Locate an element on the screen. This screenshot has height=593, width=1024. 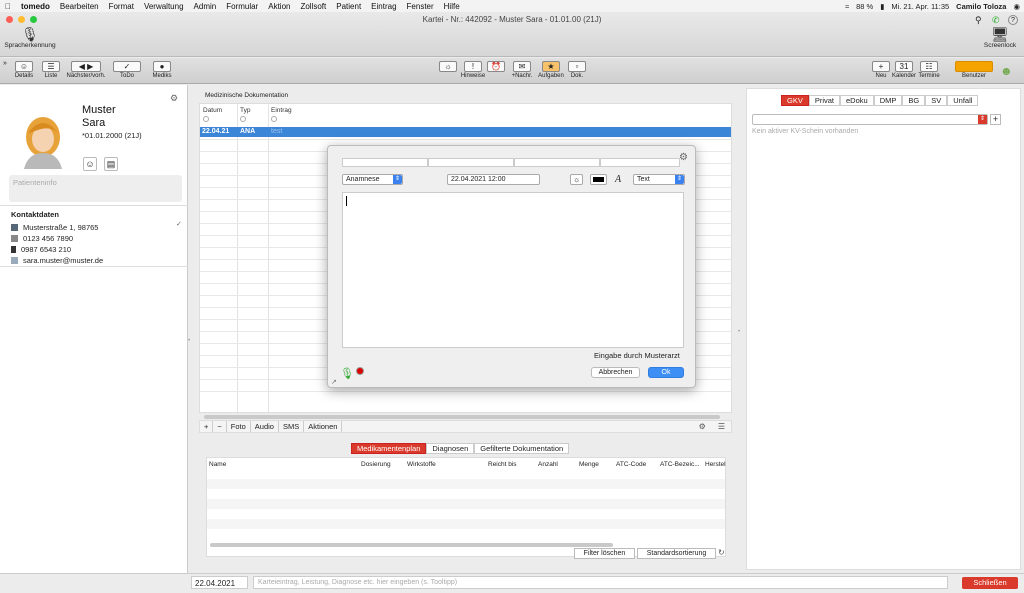
col-eintrag: Eintrag is located at coordinates (281, 110).